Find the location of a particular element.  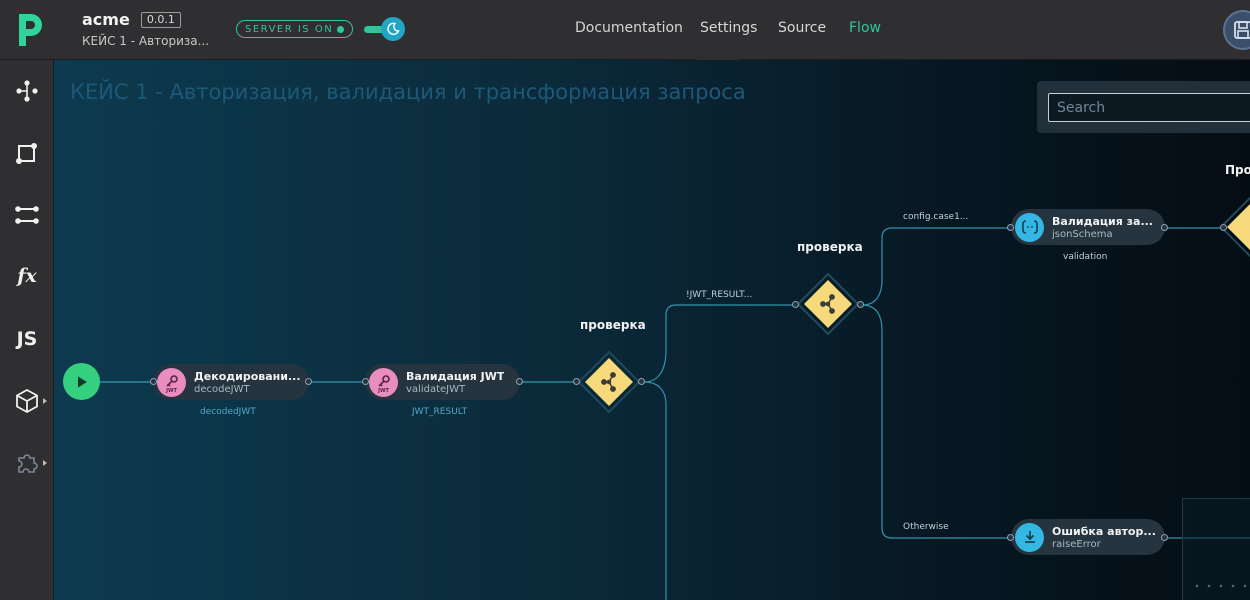

edge-label-otherwise: Otherwise is located at coordinates (926, 527).